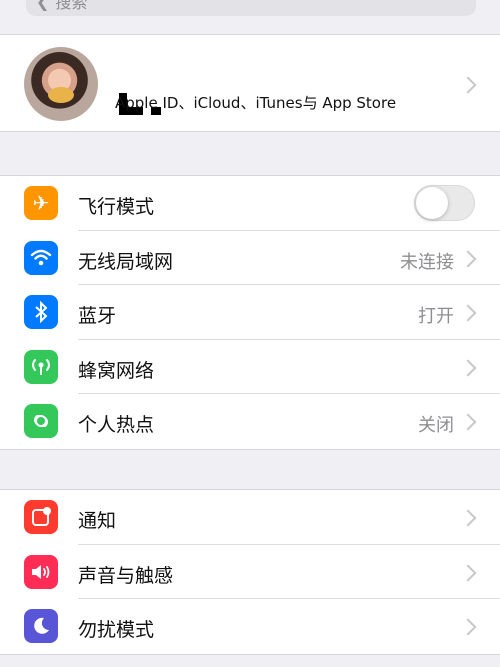 This screenshot has height=667, width=500. What do you see at coordinates (97, 521) in the screenshot?
I see `row-label: 通知` at bounding box center [97, 521].